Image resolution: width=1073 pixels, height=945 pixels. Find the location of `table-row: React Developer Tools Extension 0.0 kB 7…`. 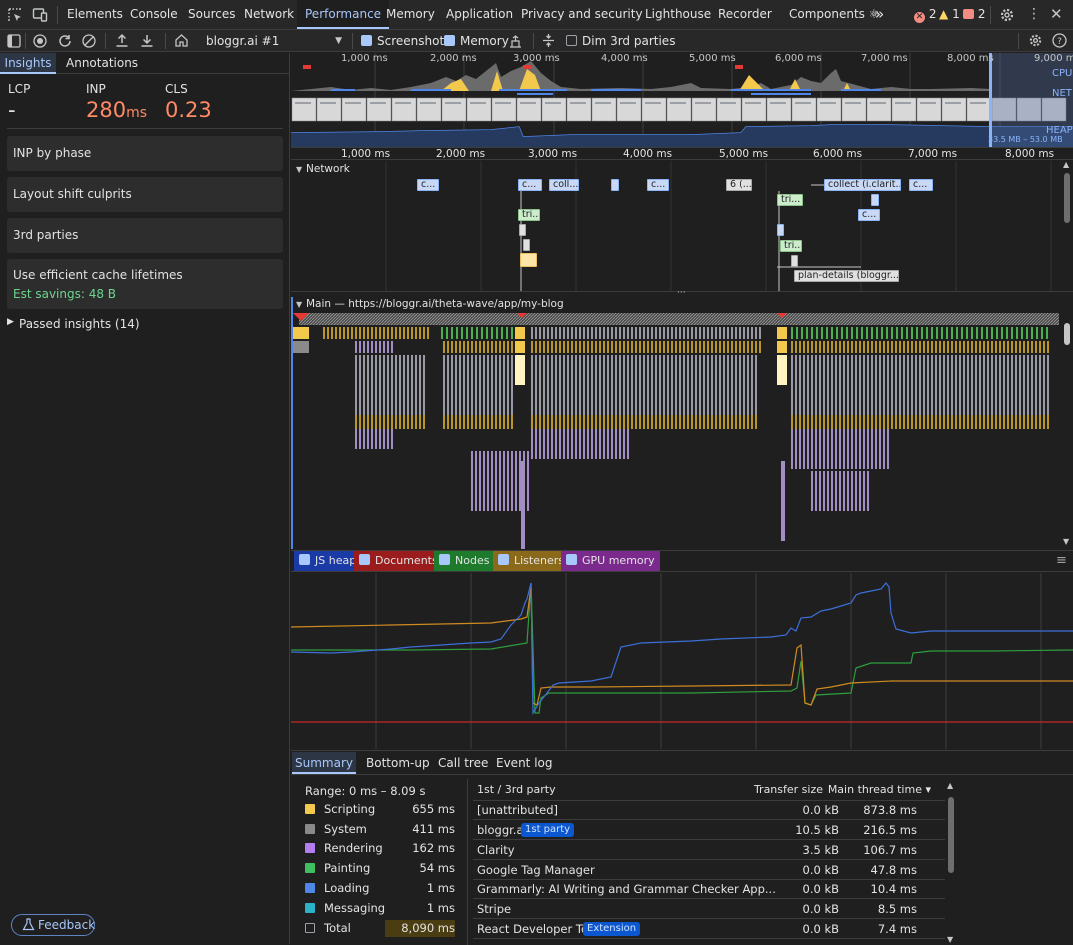

table-row: React Developer Tools Extension 0.0 kB 7… is located at coordinates (709, 929).